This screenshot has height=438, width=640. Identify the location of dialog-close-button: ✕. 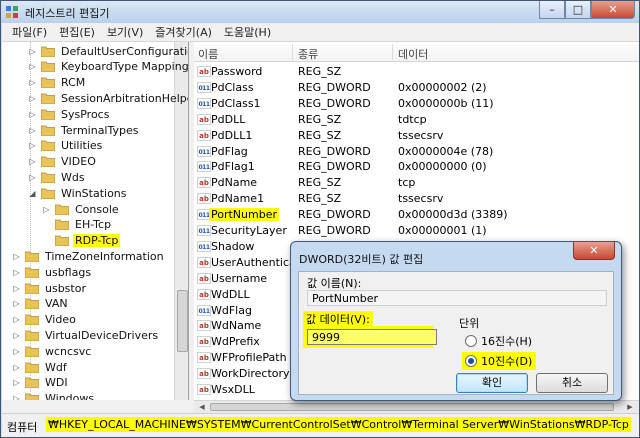
(594, 251).